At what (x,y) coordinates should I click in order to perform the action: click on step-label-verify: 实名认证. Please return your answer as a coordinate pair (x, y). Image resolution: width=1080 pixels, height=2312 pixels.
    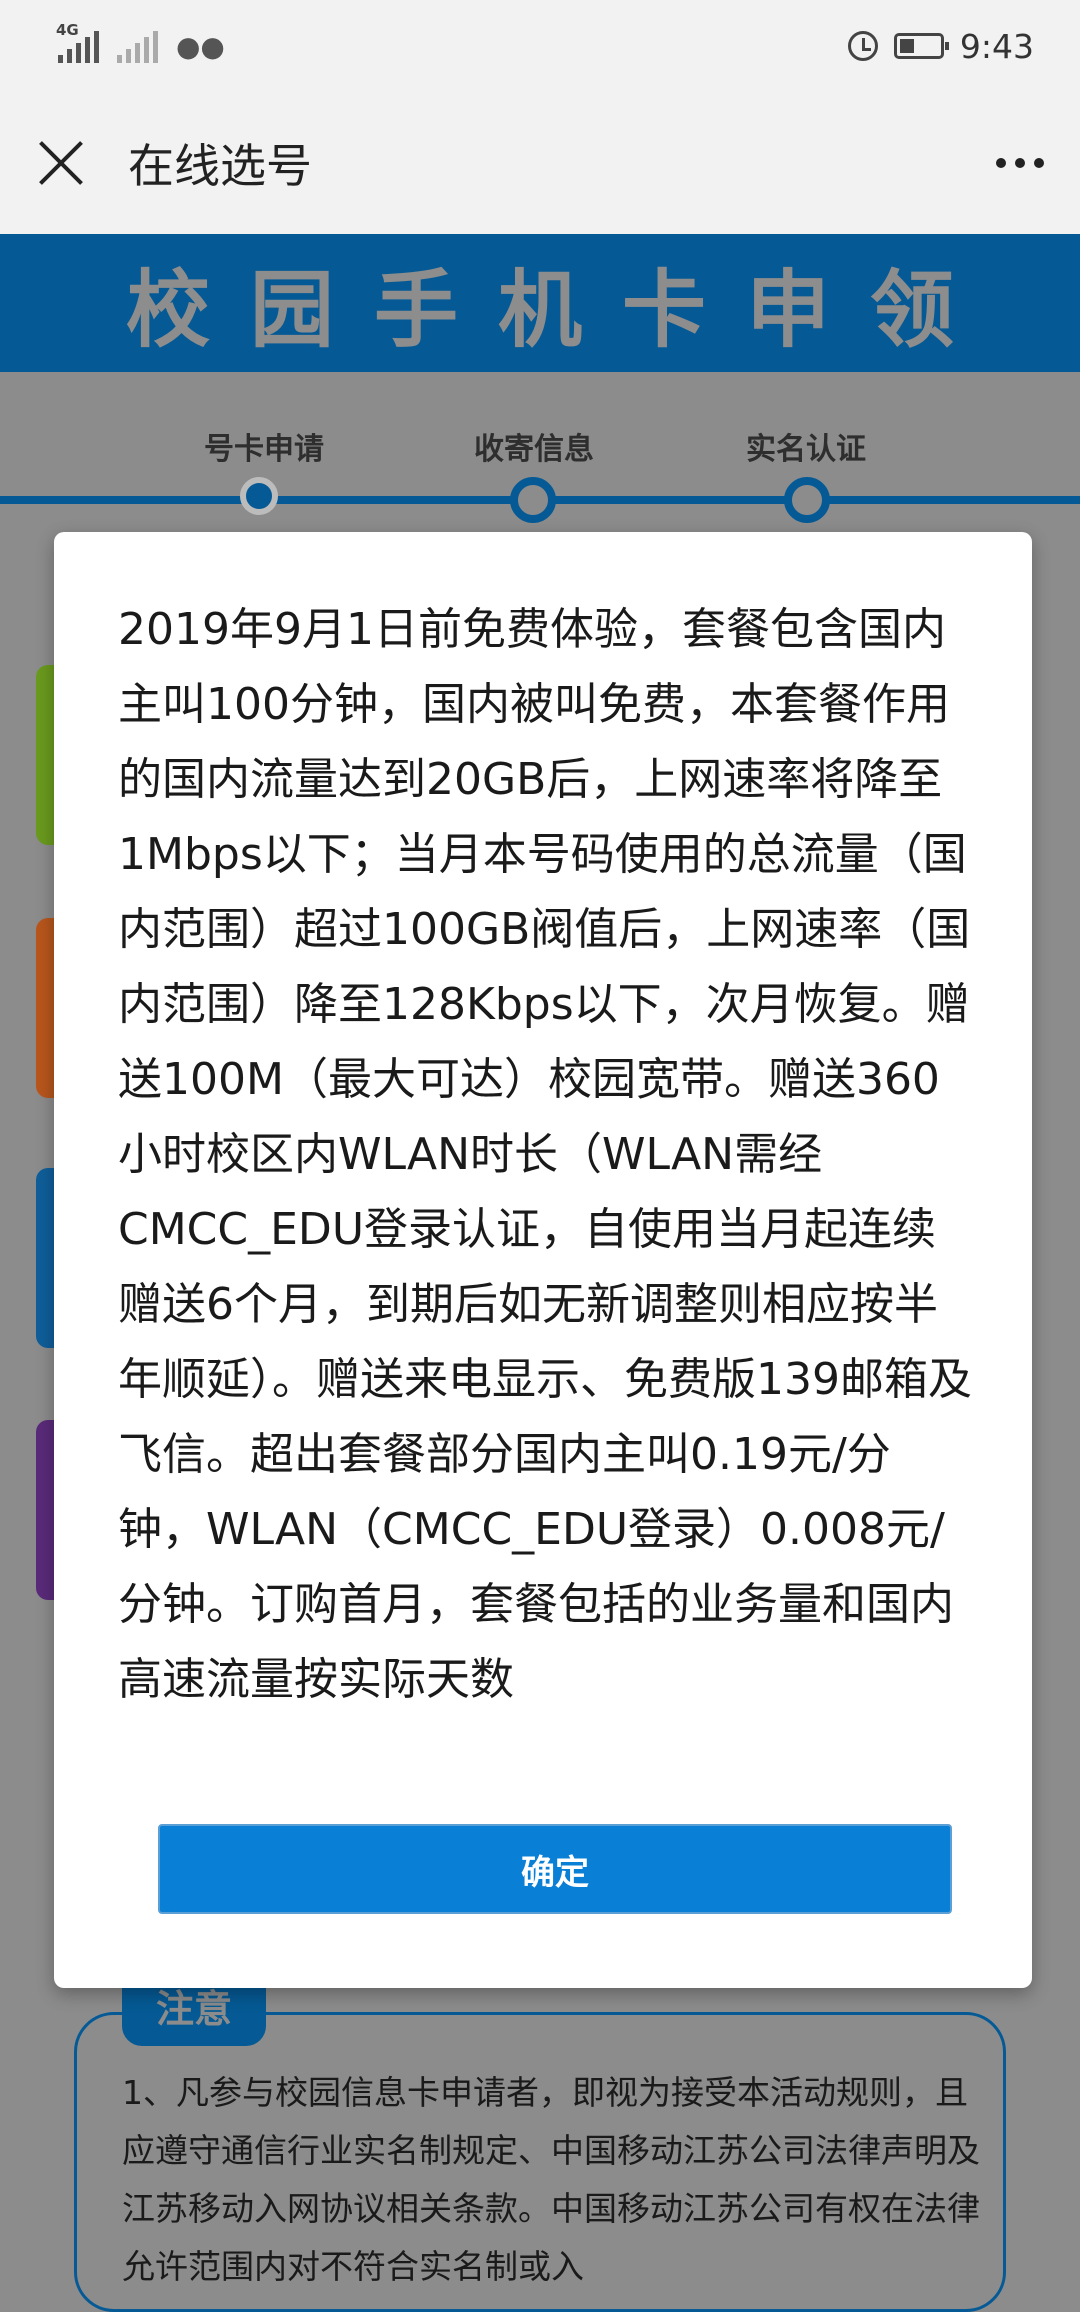
    Looking at the image, I should click on (806, 449).